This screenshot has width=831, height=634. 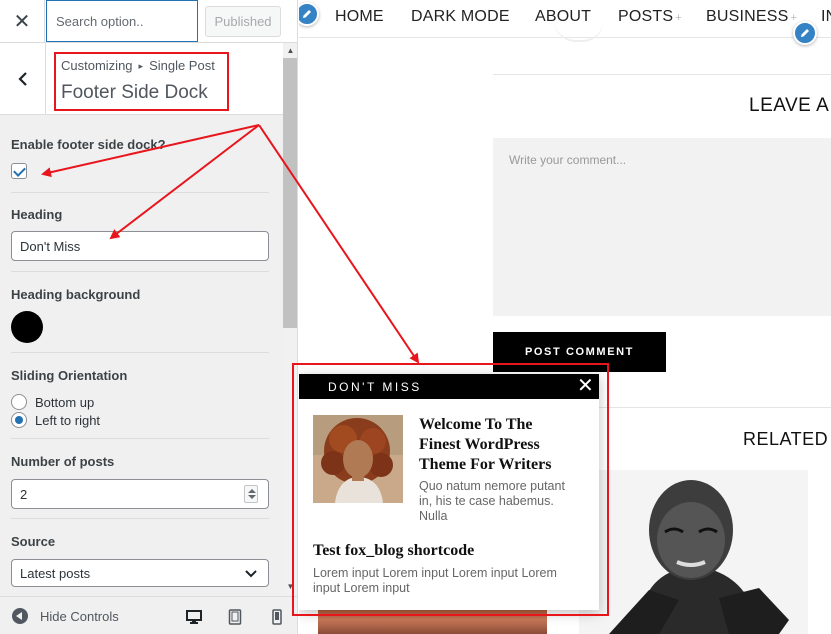 I want to click on source-label: Source, so click(x=33, y=541).